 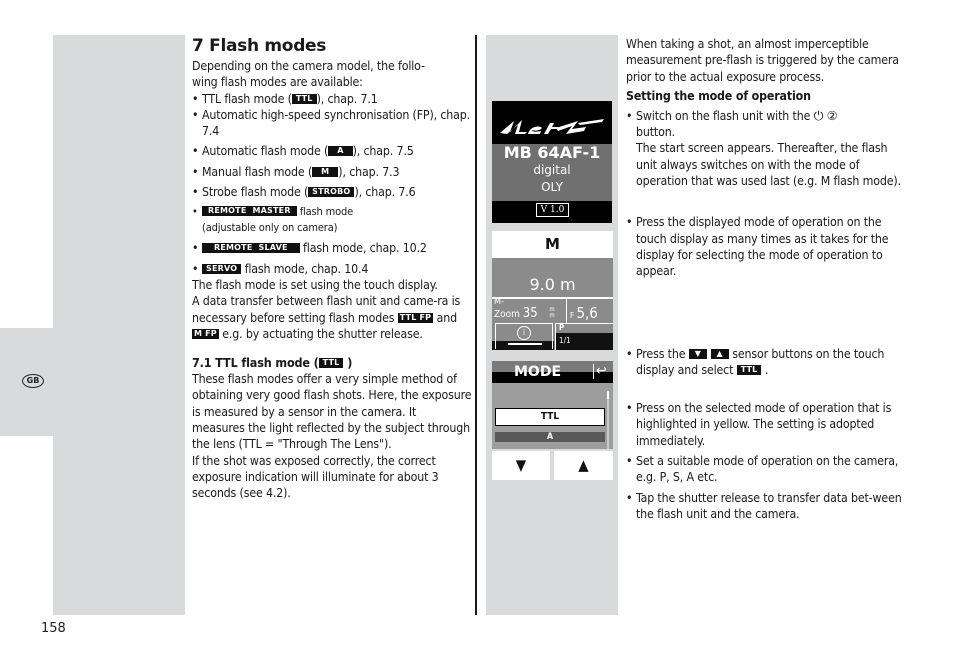 What do you see at coordinates (550, 437) in the screenshot?
I see `mode-option: A` at bounding box center [550, 437].